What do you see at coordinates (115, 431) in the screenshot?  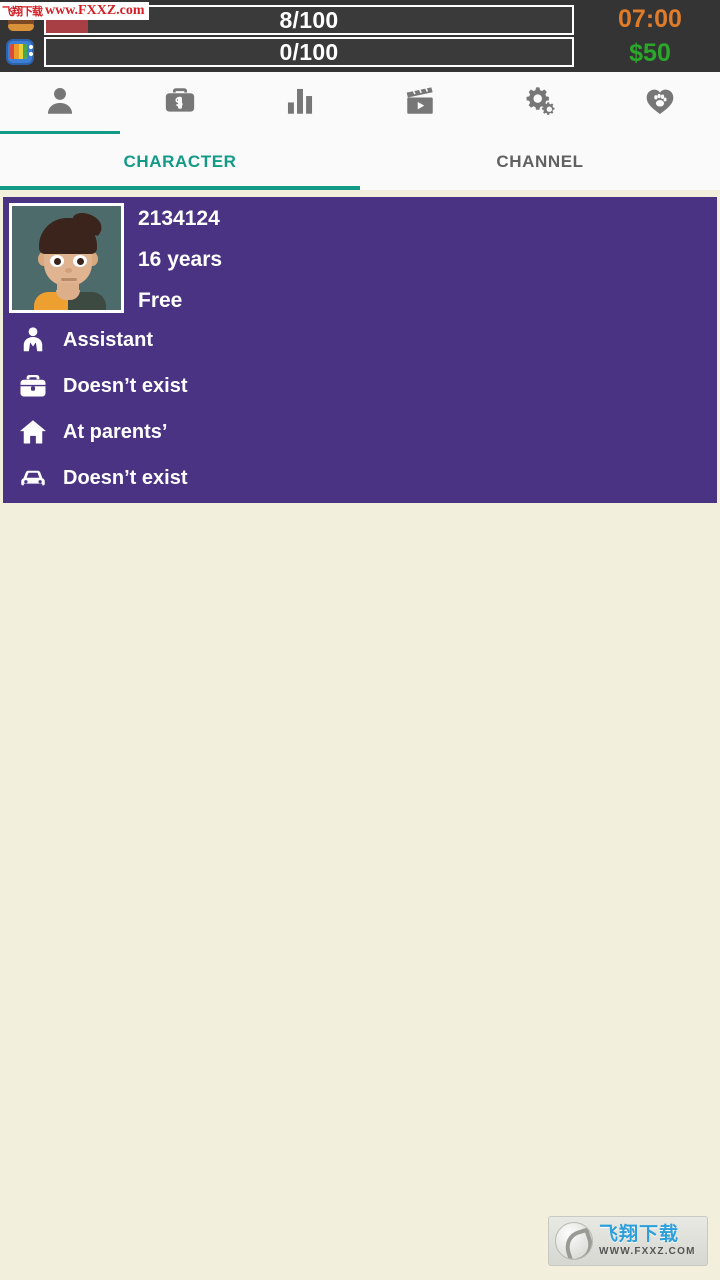 I see `stat-home-label: At parents’` at bounding box center [115, 431].